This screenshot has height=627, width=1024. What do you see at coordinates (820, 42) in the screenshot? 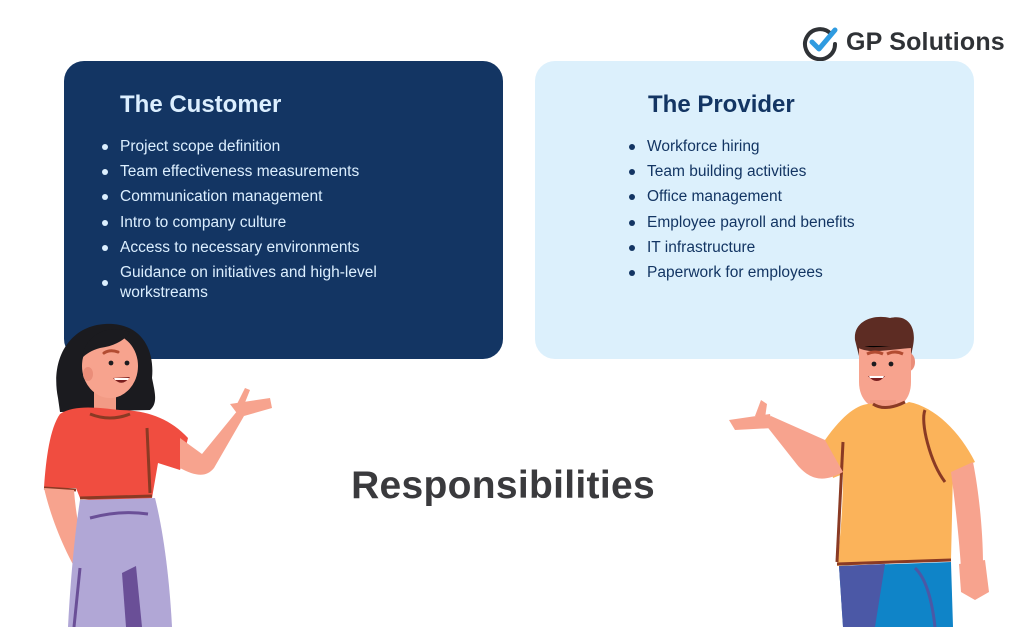
I see `check-circle-icon` at bounding box center [820, 42].